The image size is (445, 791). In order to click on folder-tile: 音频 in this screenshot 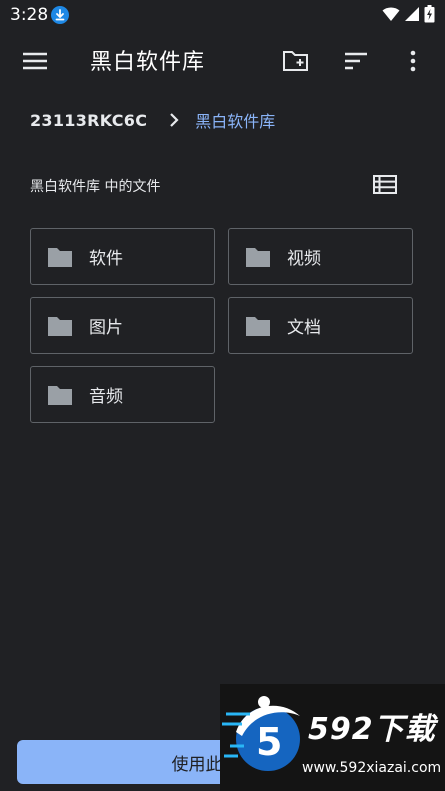, I will do `click(122, 394)`.